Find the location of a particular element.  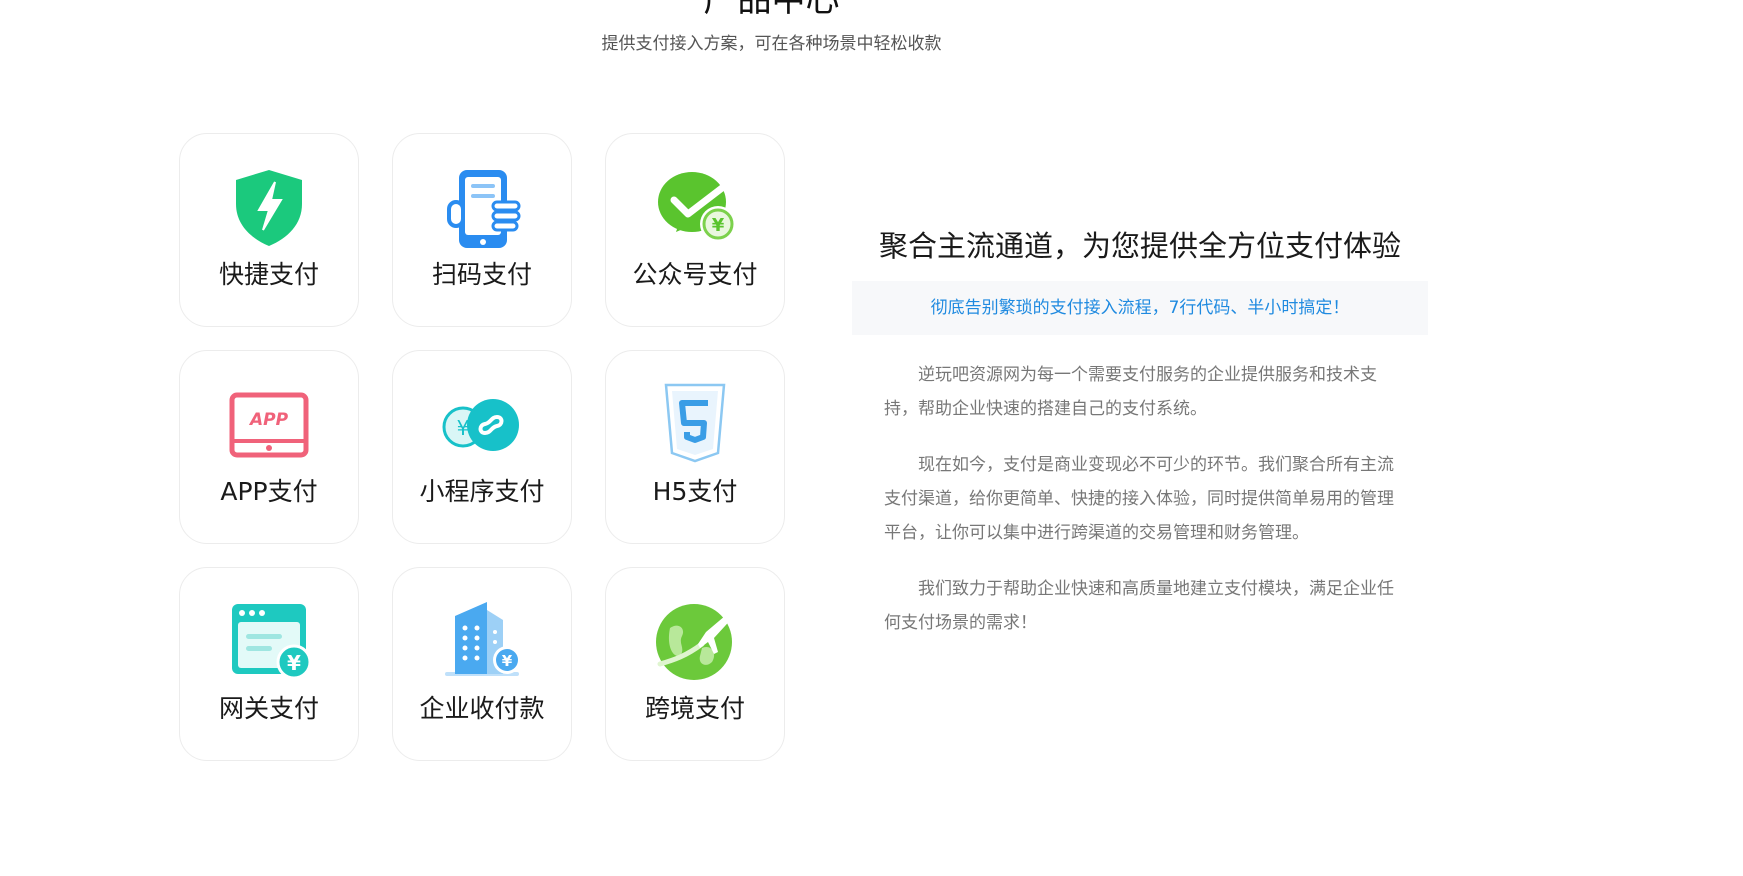

product-label: APP支付 is located at coordinates (269, 491).